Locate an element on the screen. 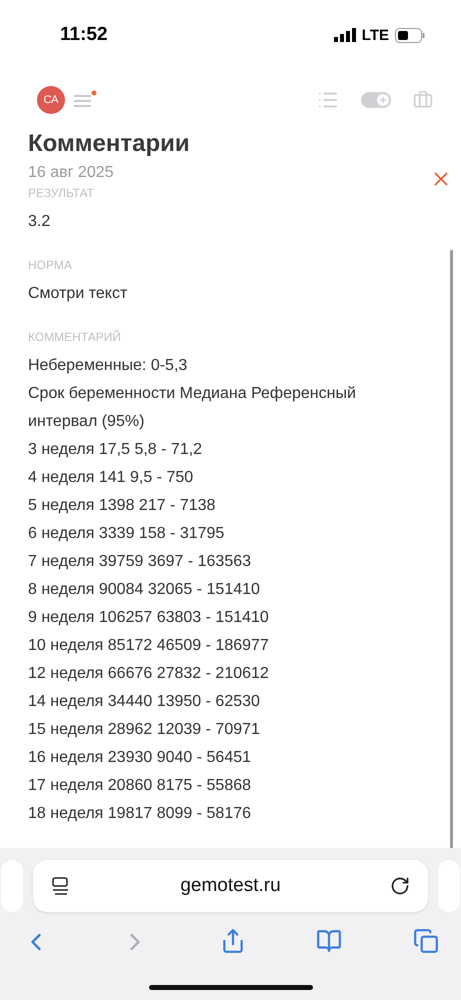 This screenshot has height=1000, width=461. section-text: Небеременные: 0-5,3 is located at coordinates (108, 366).